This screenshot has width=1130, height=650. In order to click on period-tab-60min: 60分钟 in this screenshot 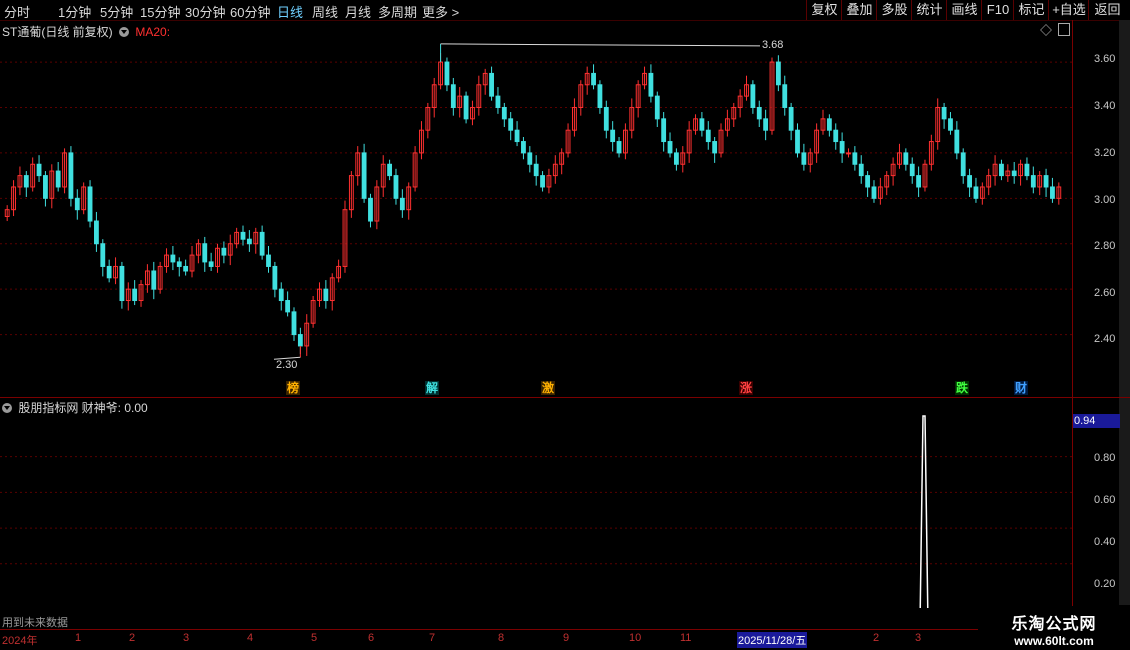, I will do `click(250, 11)`.